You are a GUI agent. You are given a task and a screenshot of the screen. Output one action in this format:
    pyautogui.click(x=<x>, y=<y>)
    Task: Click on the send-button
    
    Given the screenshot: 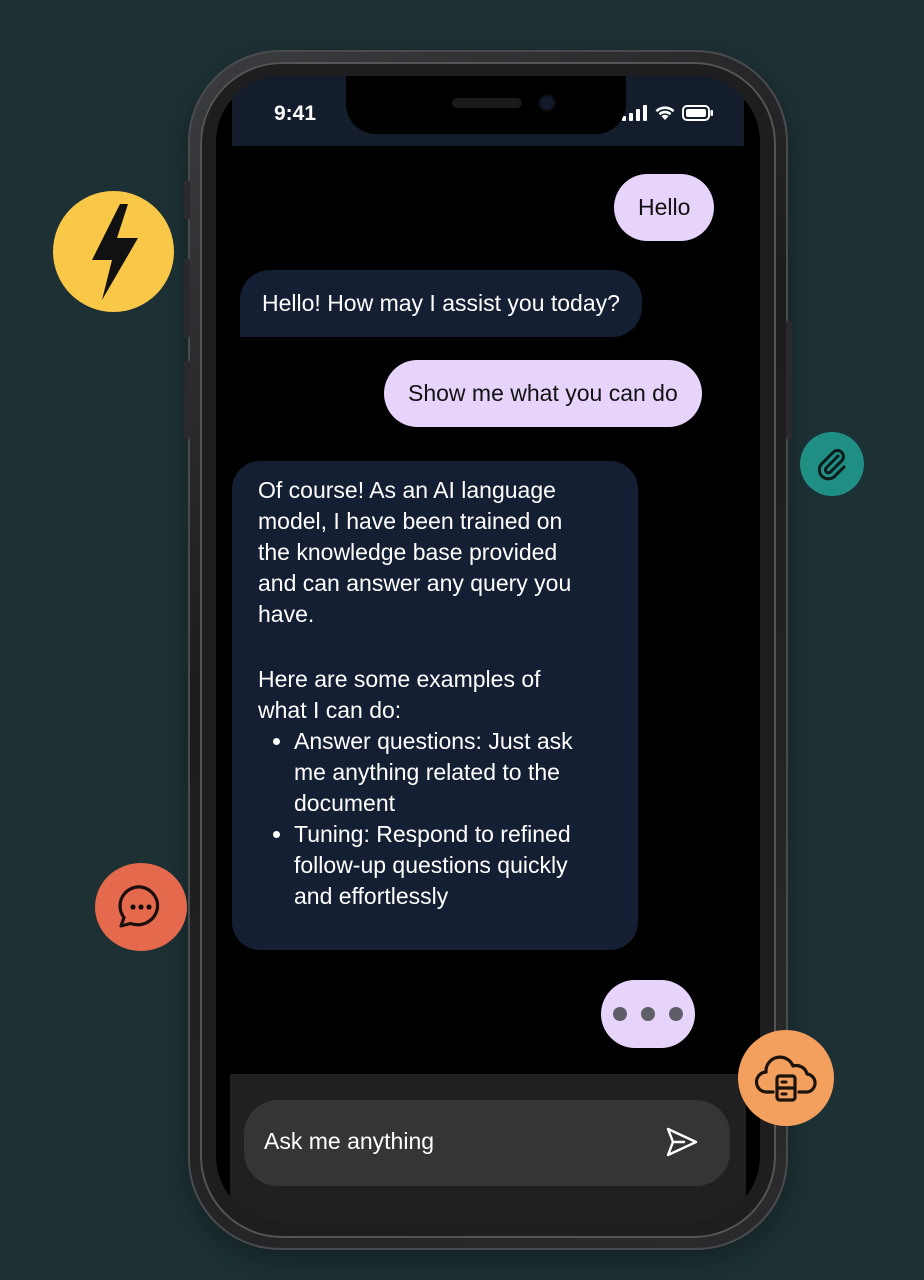 What is the action you would take?
    pyautogui.click(x=682, y=1142)
    